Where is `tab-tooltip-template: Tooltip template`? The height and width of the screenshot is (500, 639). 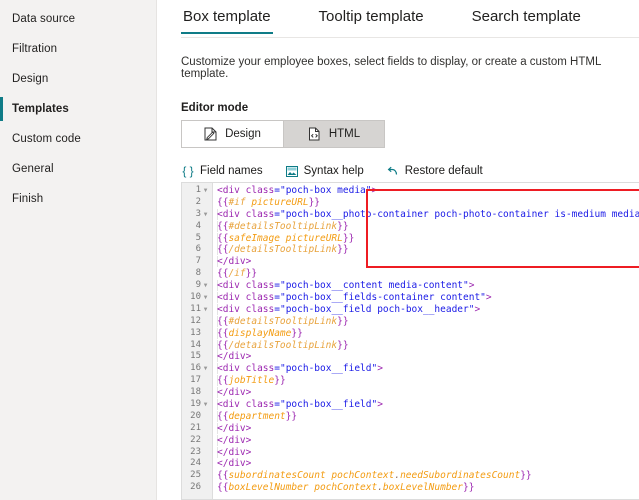 tab-tooltip-template: Tooltip template is located at coordinates (371, 17).